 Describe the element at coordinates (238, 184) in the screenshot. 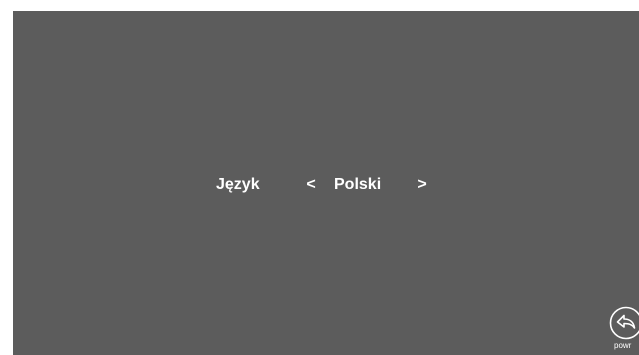

I see `language-label: Język` at that location.